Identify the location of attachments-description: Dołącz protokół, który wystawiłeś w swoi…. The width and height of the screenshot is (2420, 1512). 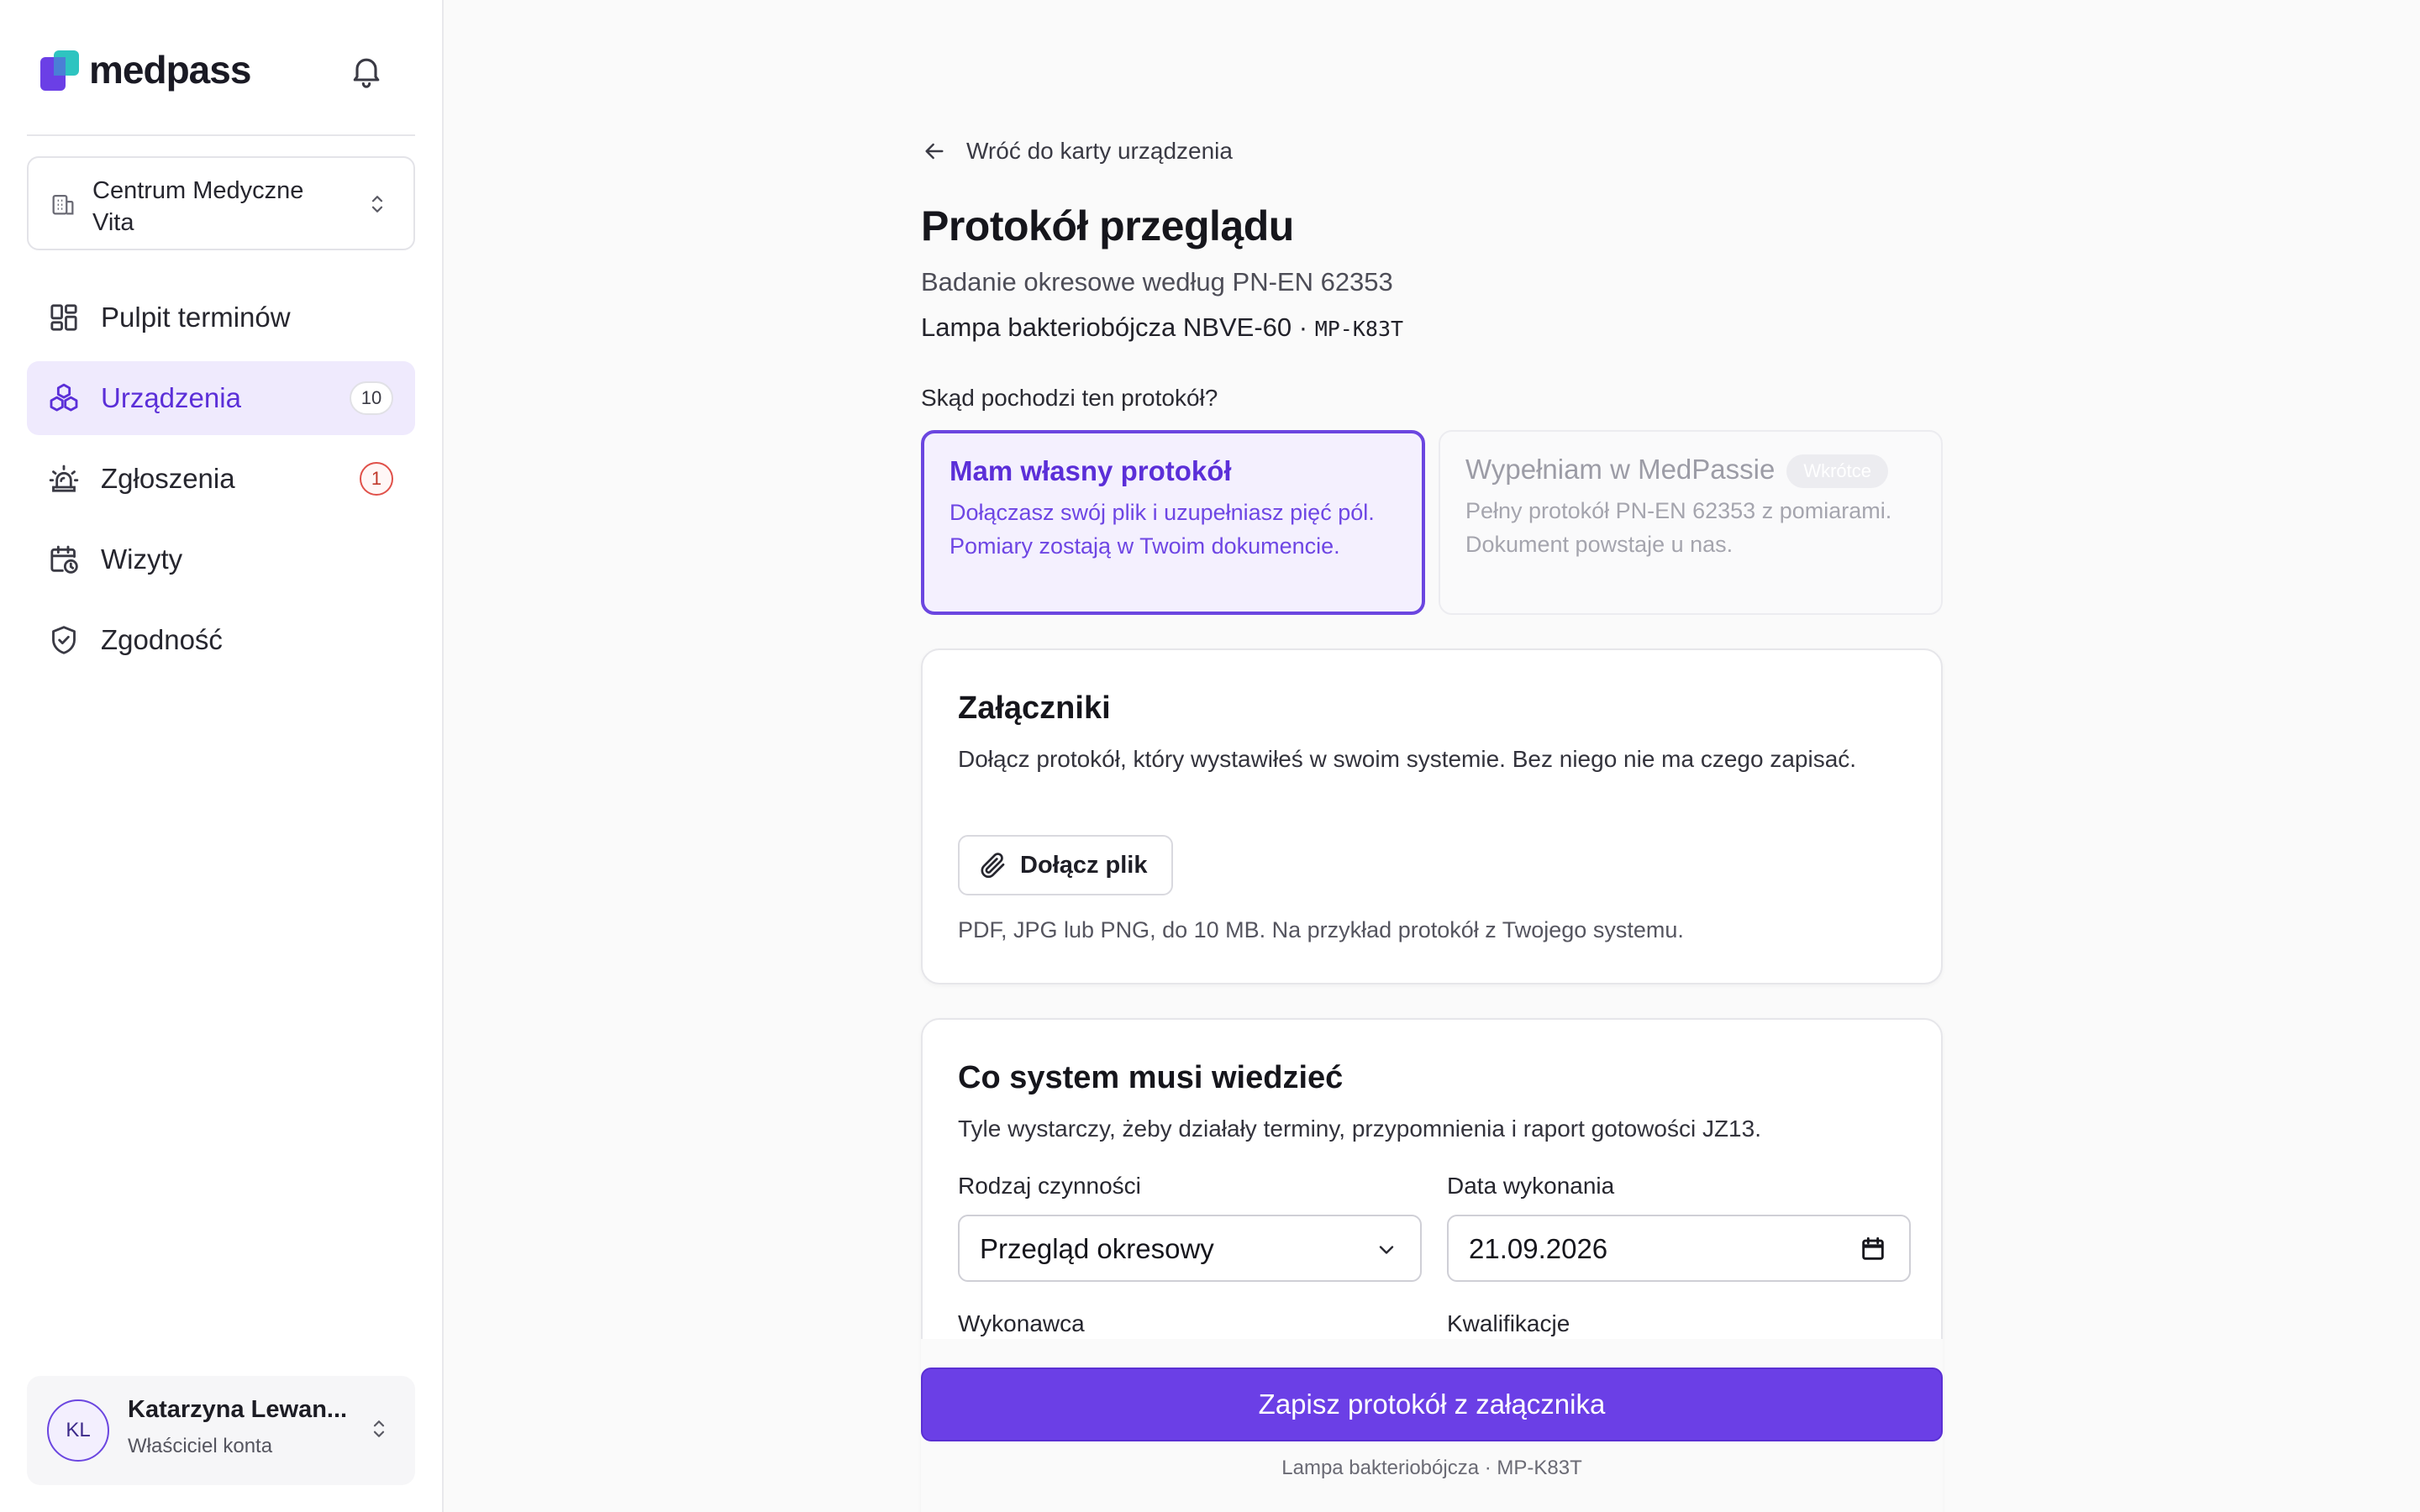
(1407, 759).